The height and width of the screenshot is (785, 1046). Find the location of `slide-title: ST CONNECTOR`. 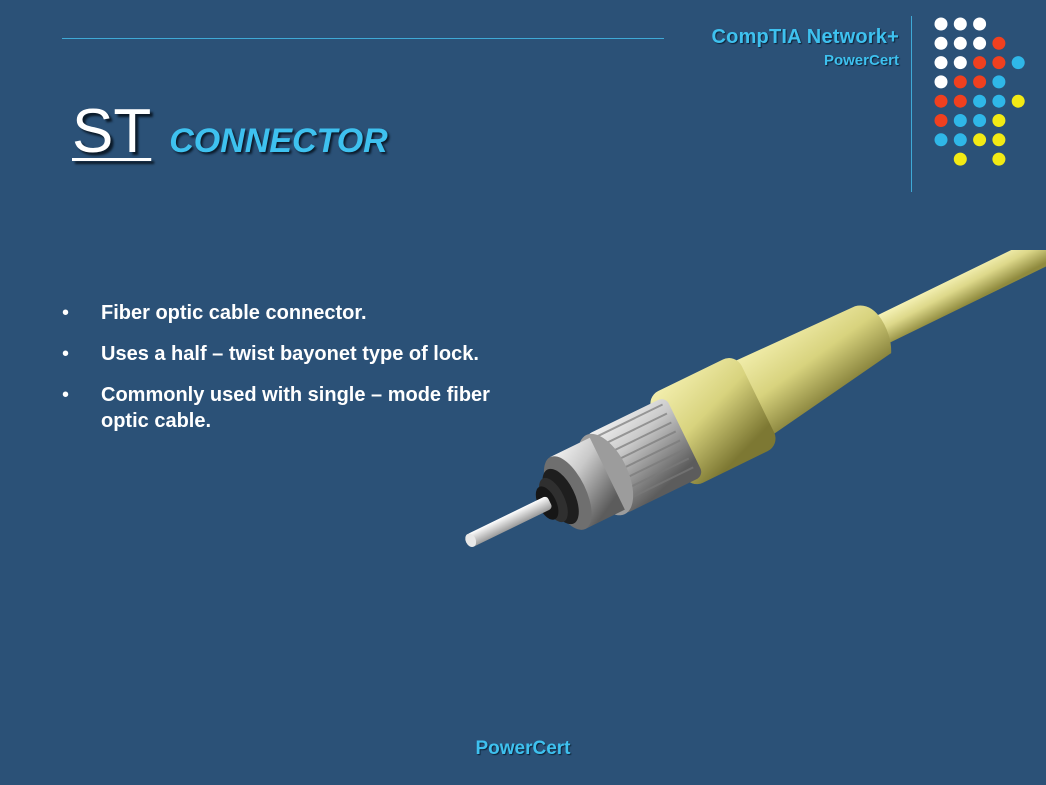

slide-title: ST CONNECTOR is located at coordinates (230, 131).